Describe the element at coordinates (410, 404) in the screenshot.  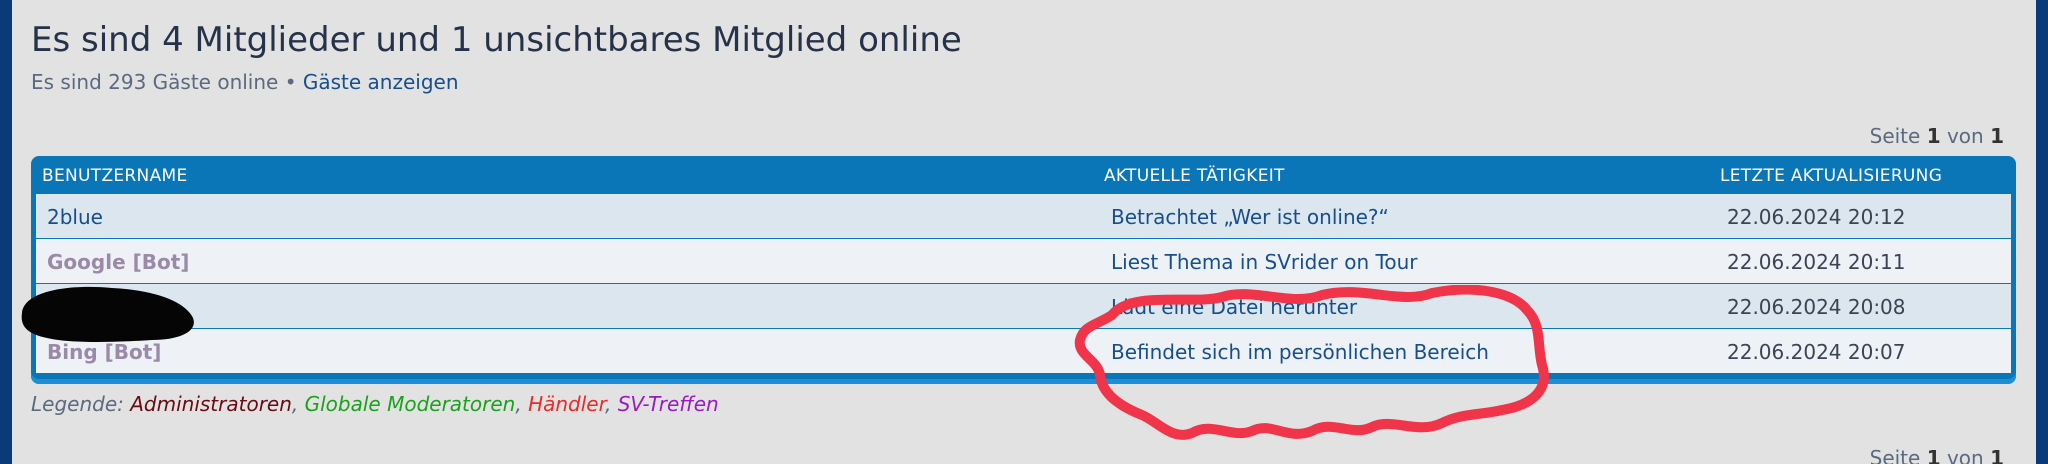
I see `legend-global-moderators: Globale Moderatoren` at that location.